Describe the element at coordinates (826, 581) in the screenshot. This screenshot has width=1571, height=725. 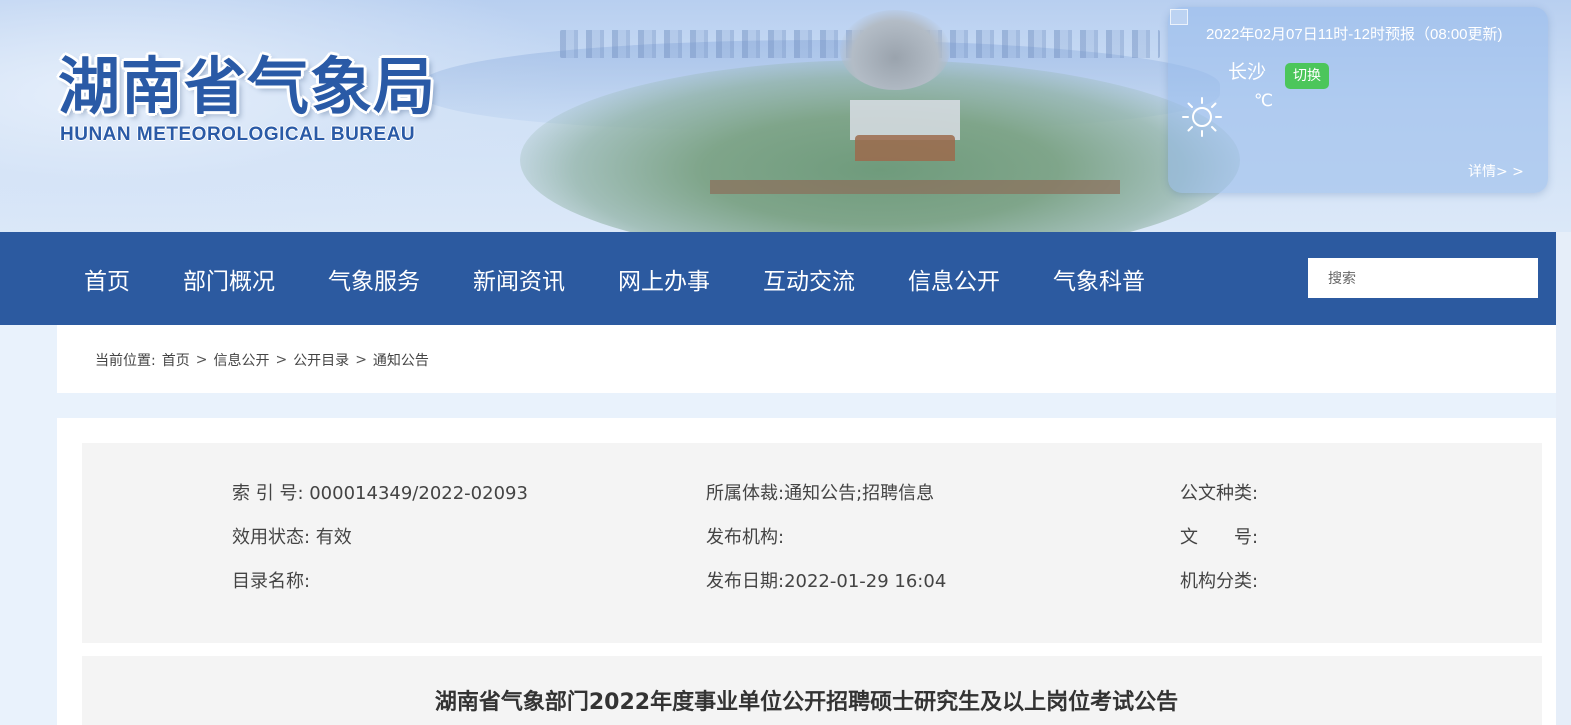
I see `meta-publish-date: 发布日期:2022-01-29 16:04` at that location.